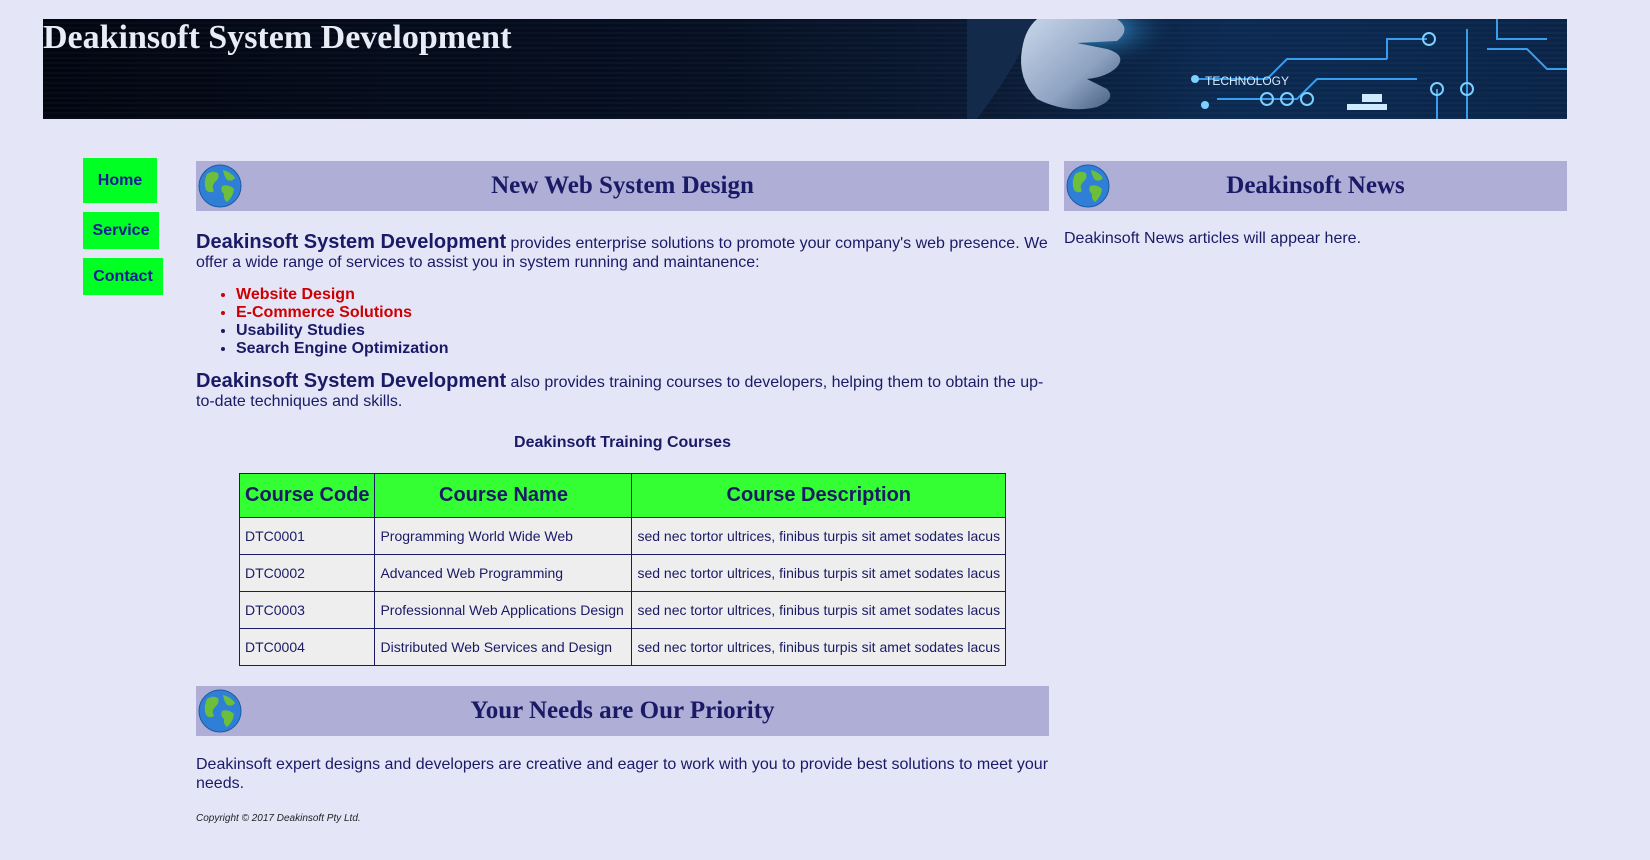 The image size is (1650, 860). Describe the element at coordinates (642, 349) in the screenshot. I see `list-item: Search Engine Optimization` at that location.